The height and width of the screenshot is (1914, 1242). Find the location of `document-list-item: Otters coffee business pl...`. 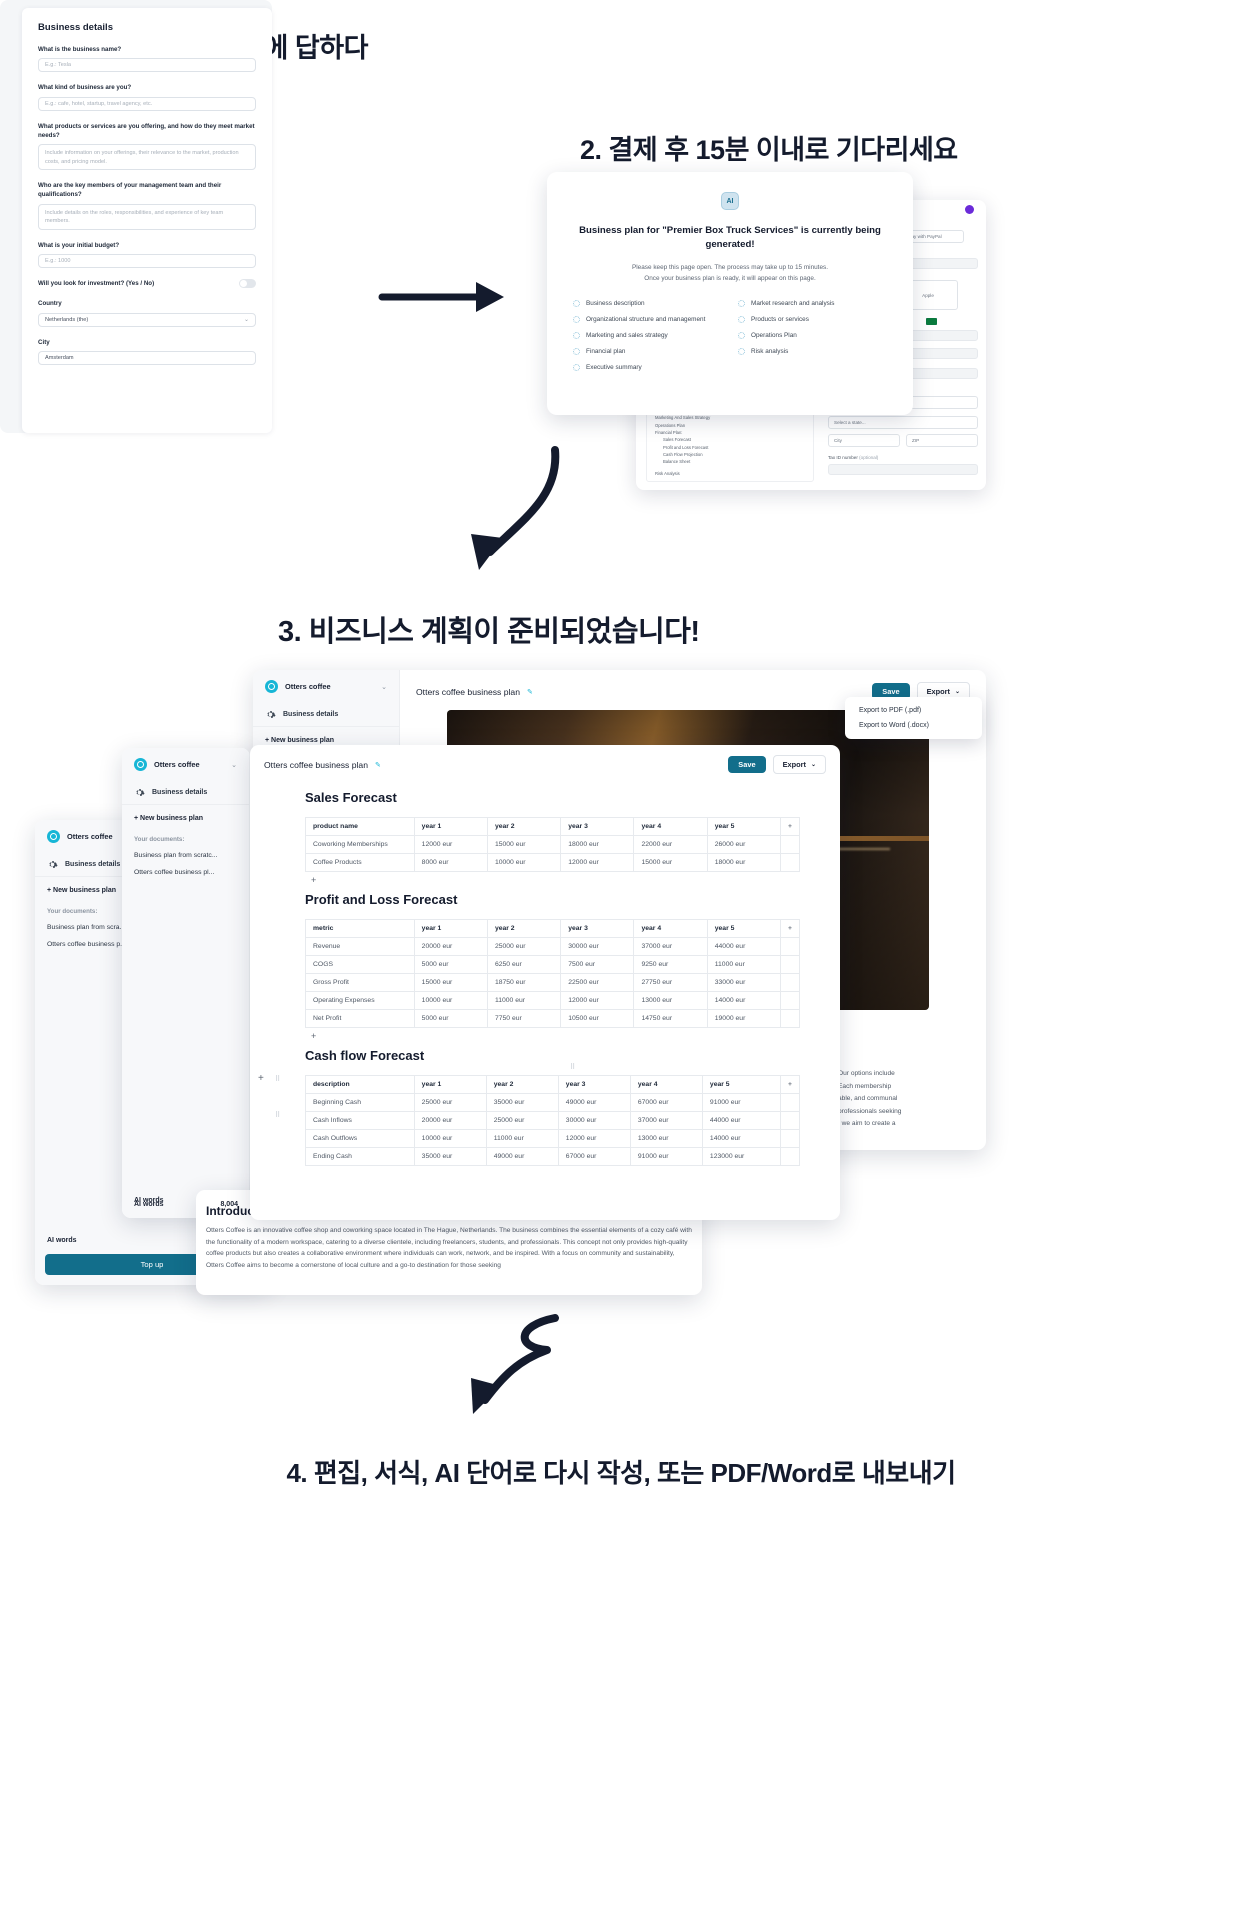

document-list-item: Otters coffee business pl... is located at coordinates (185, 872).